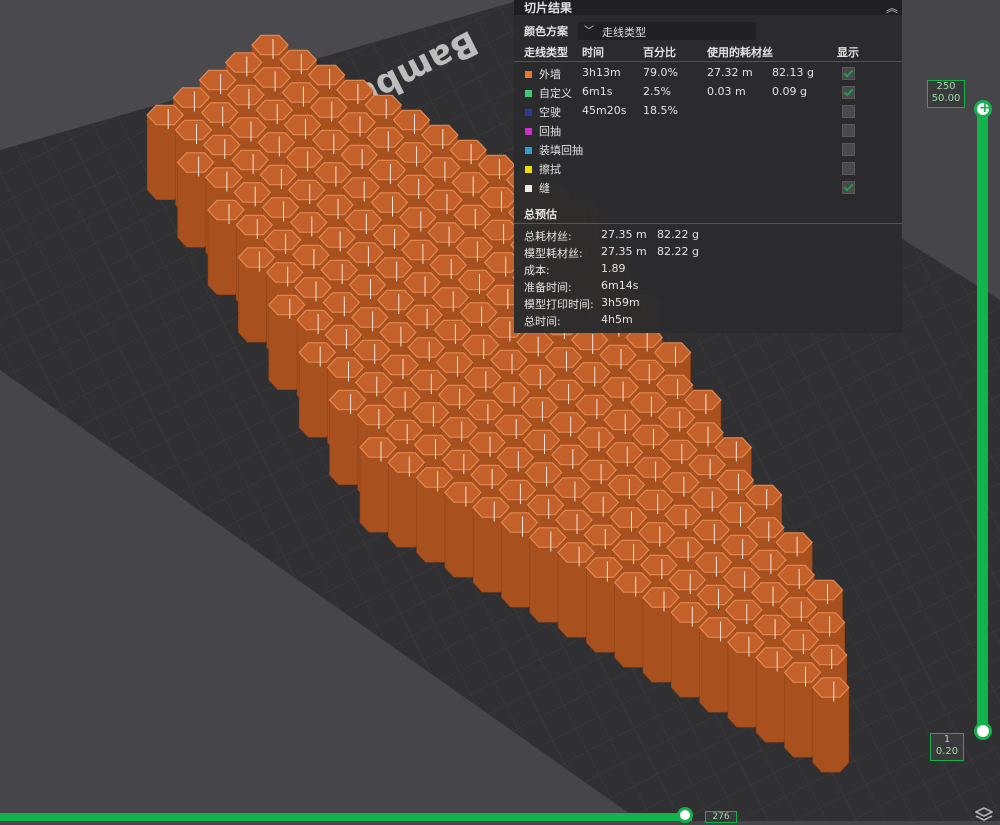  Describe the element at coordinates (660, 110) in the screenshot. I see `feature-percent: 18.5%` at that location.